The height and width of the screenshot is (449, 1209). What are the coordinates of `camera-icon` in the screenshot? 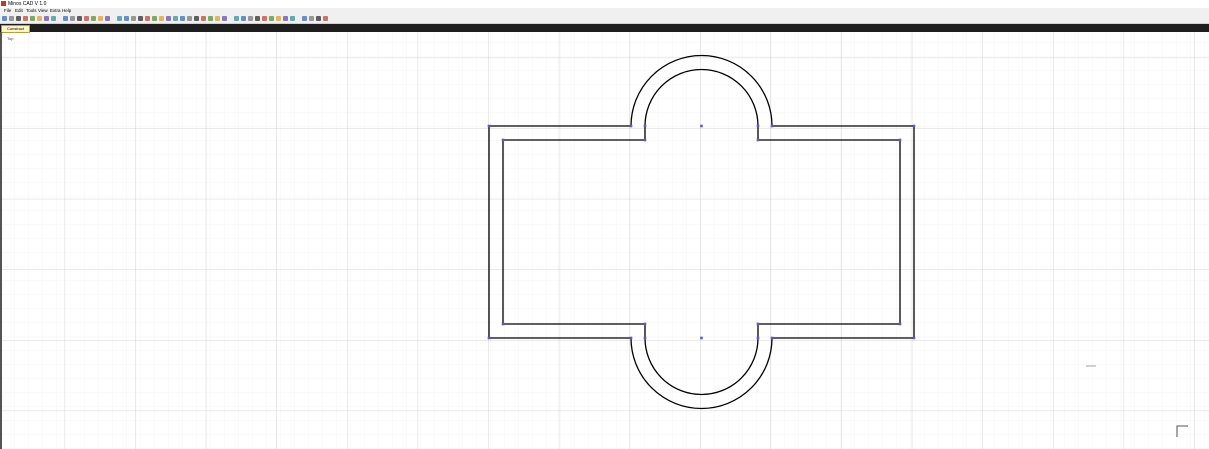 It's located at (311, 18).